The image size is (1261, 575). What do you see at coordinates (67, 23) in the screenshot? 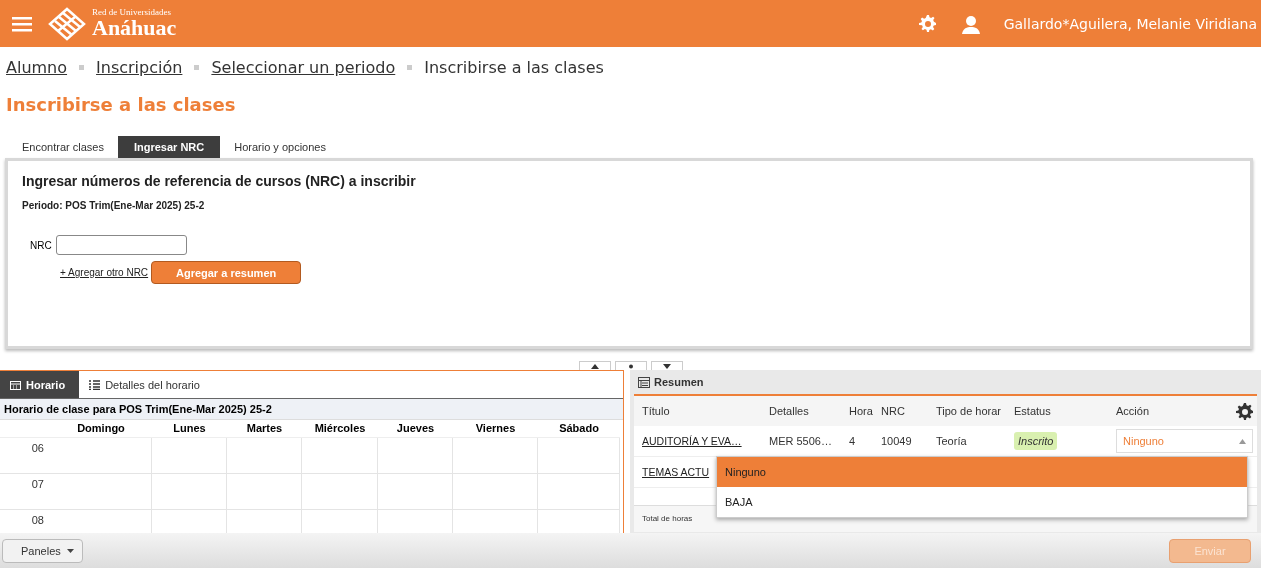
I see `logo-icon` at bounding box center [67, 23].